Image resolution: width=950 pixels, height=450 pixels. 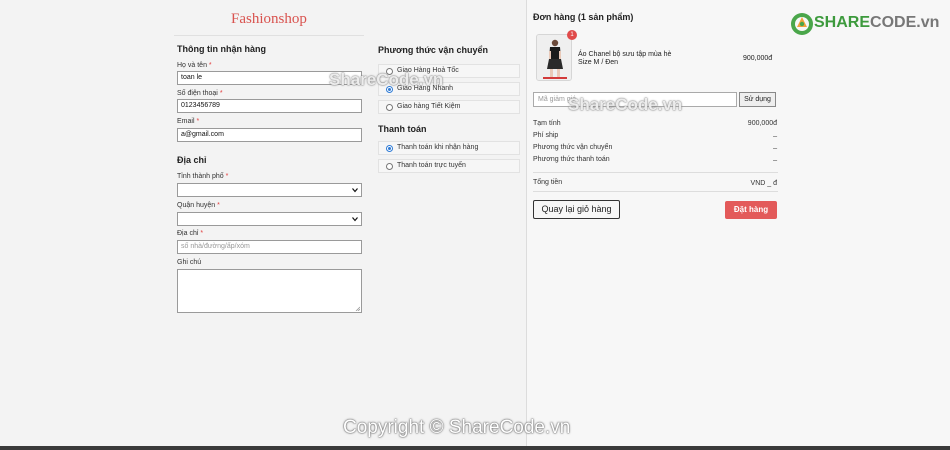 I want to click on apply-coupon-button: Sử dụng, so click(x=757, y=99).